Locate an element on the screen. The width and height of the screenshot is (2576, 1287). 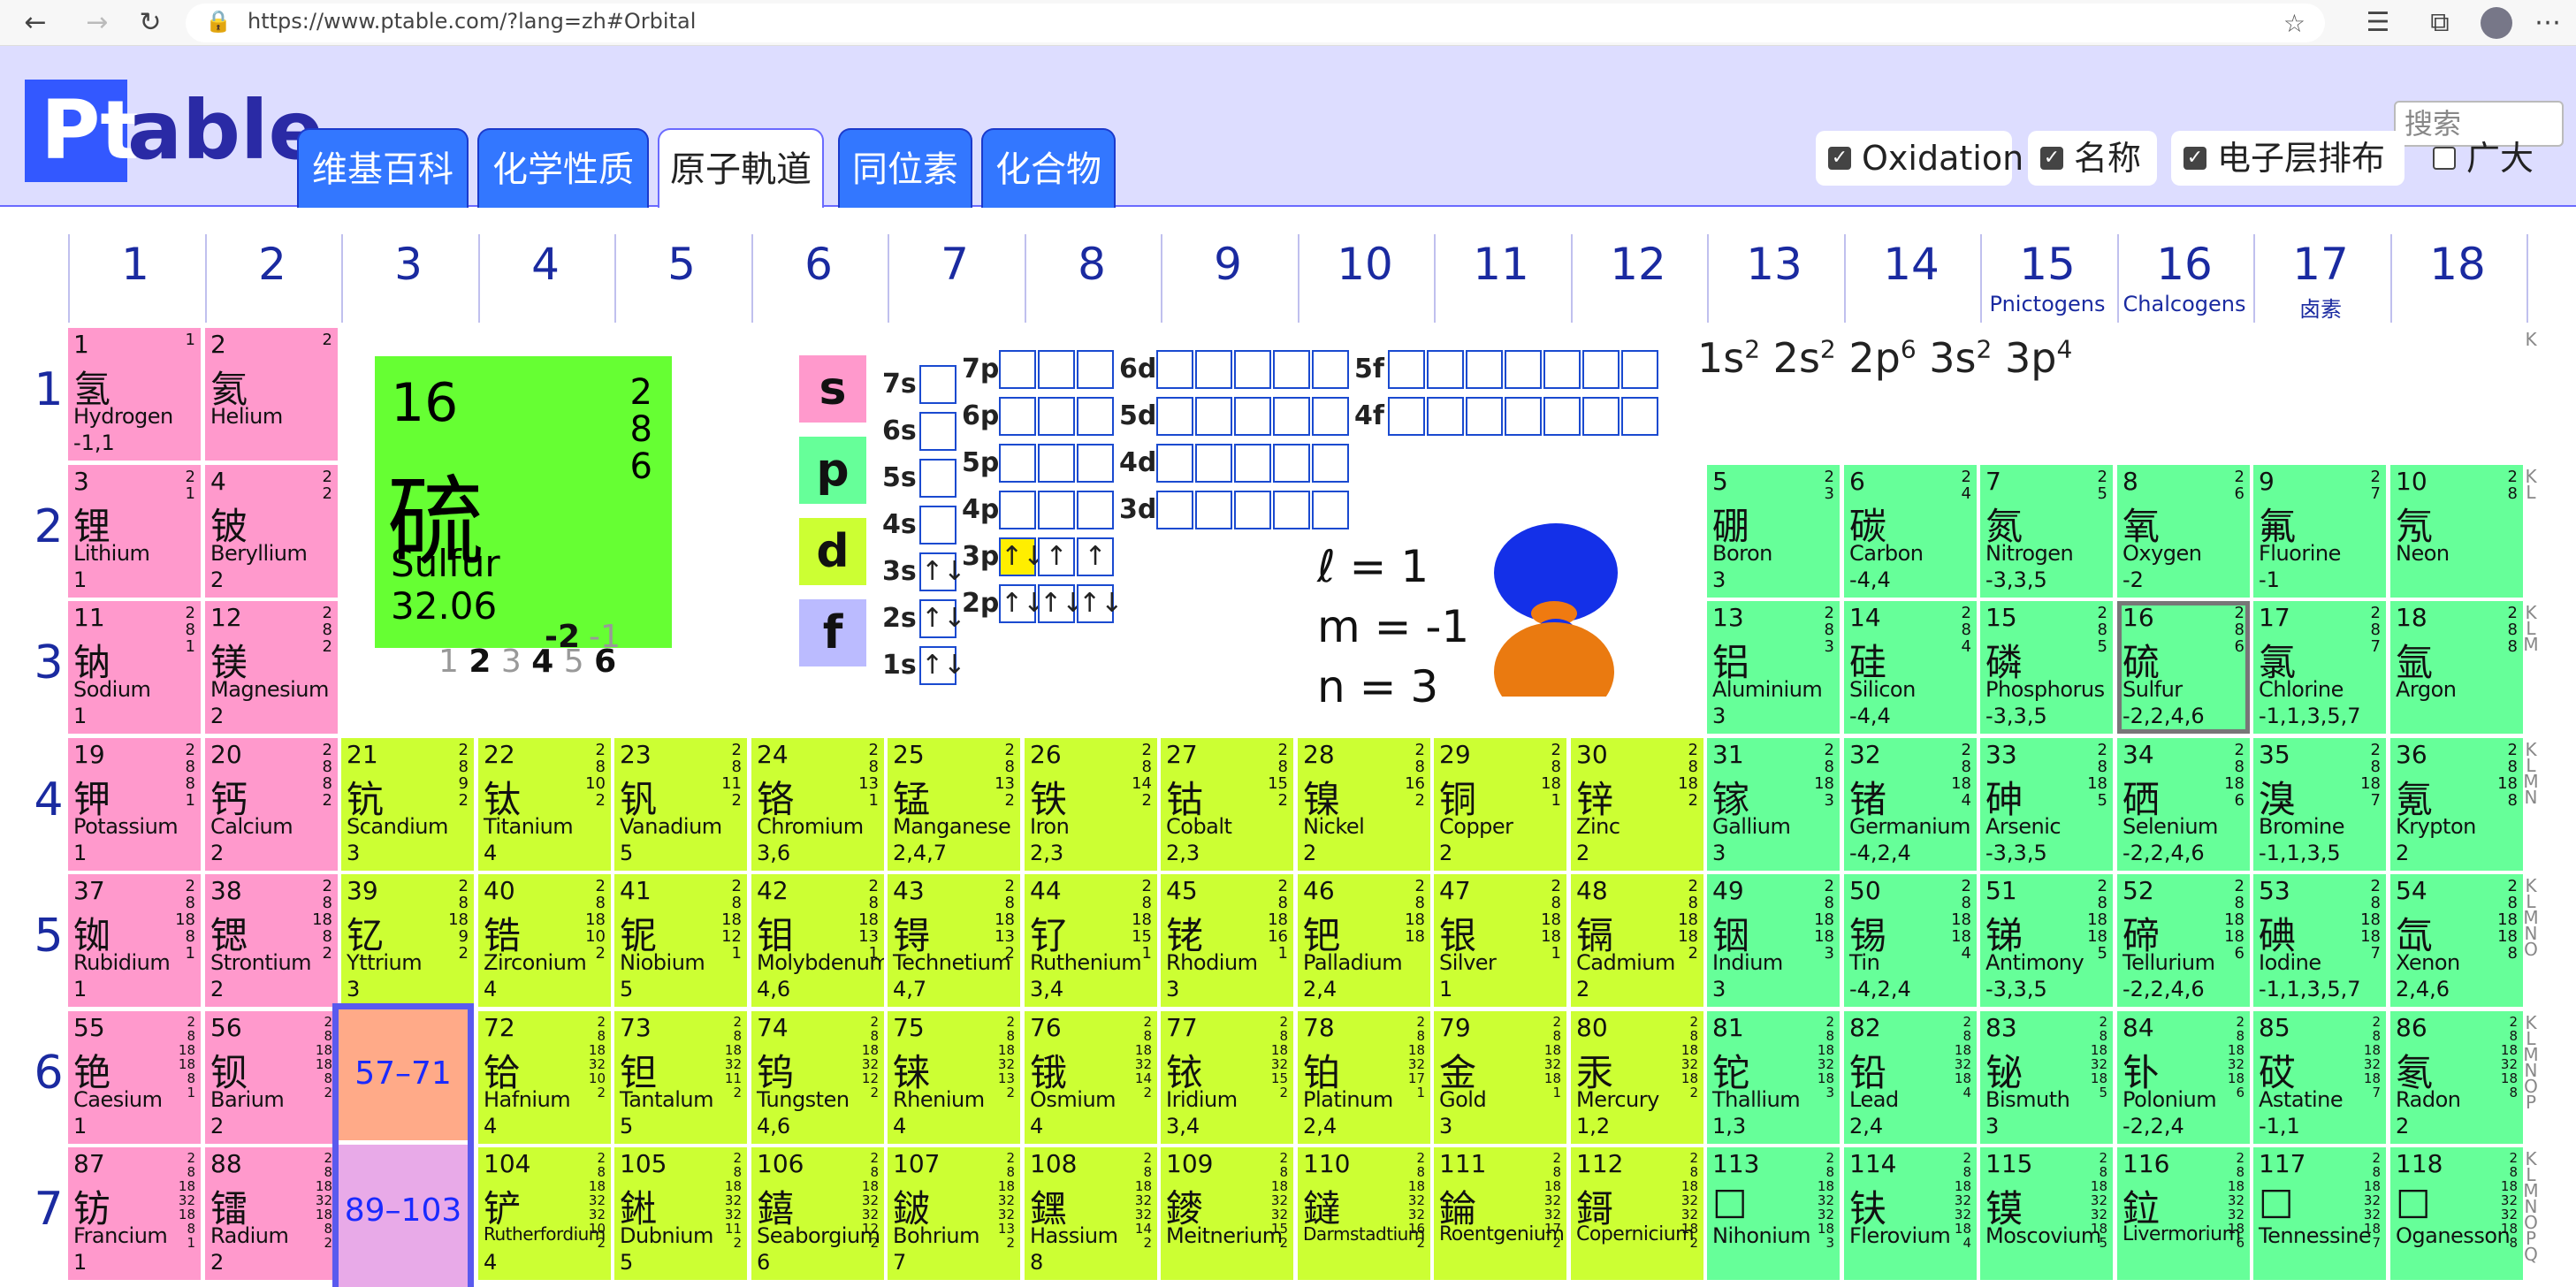
orbital-s-button: s is located at coordinates (832, 389).